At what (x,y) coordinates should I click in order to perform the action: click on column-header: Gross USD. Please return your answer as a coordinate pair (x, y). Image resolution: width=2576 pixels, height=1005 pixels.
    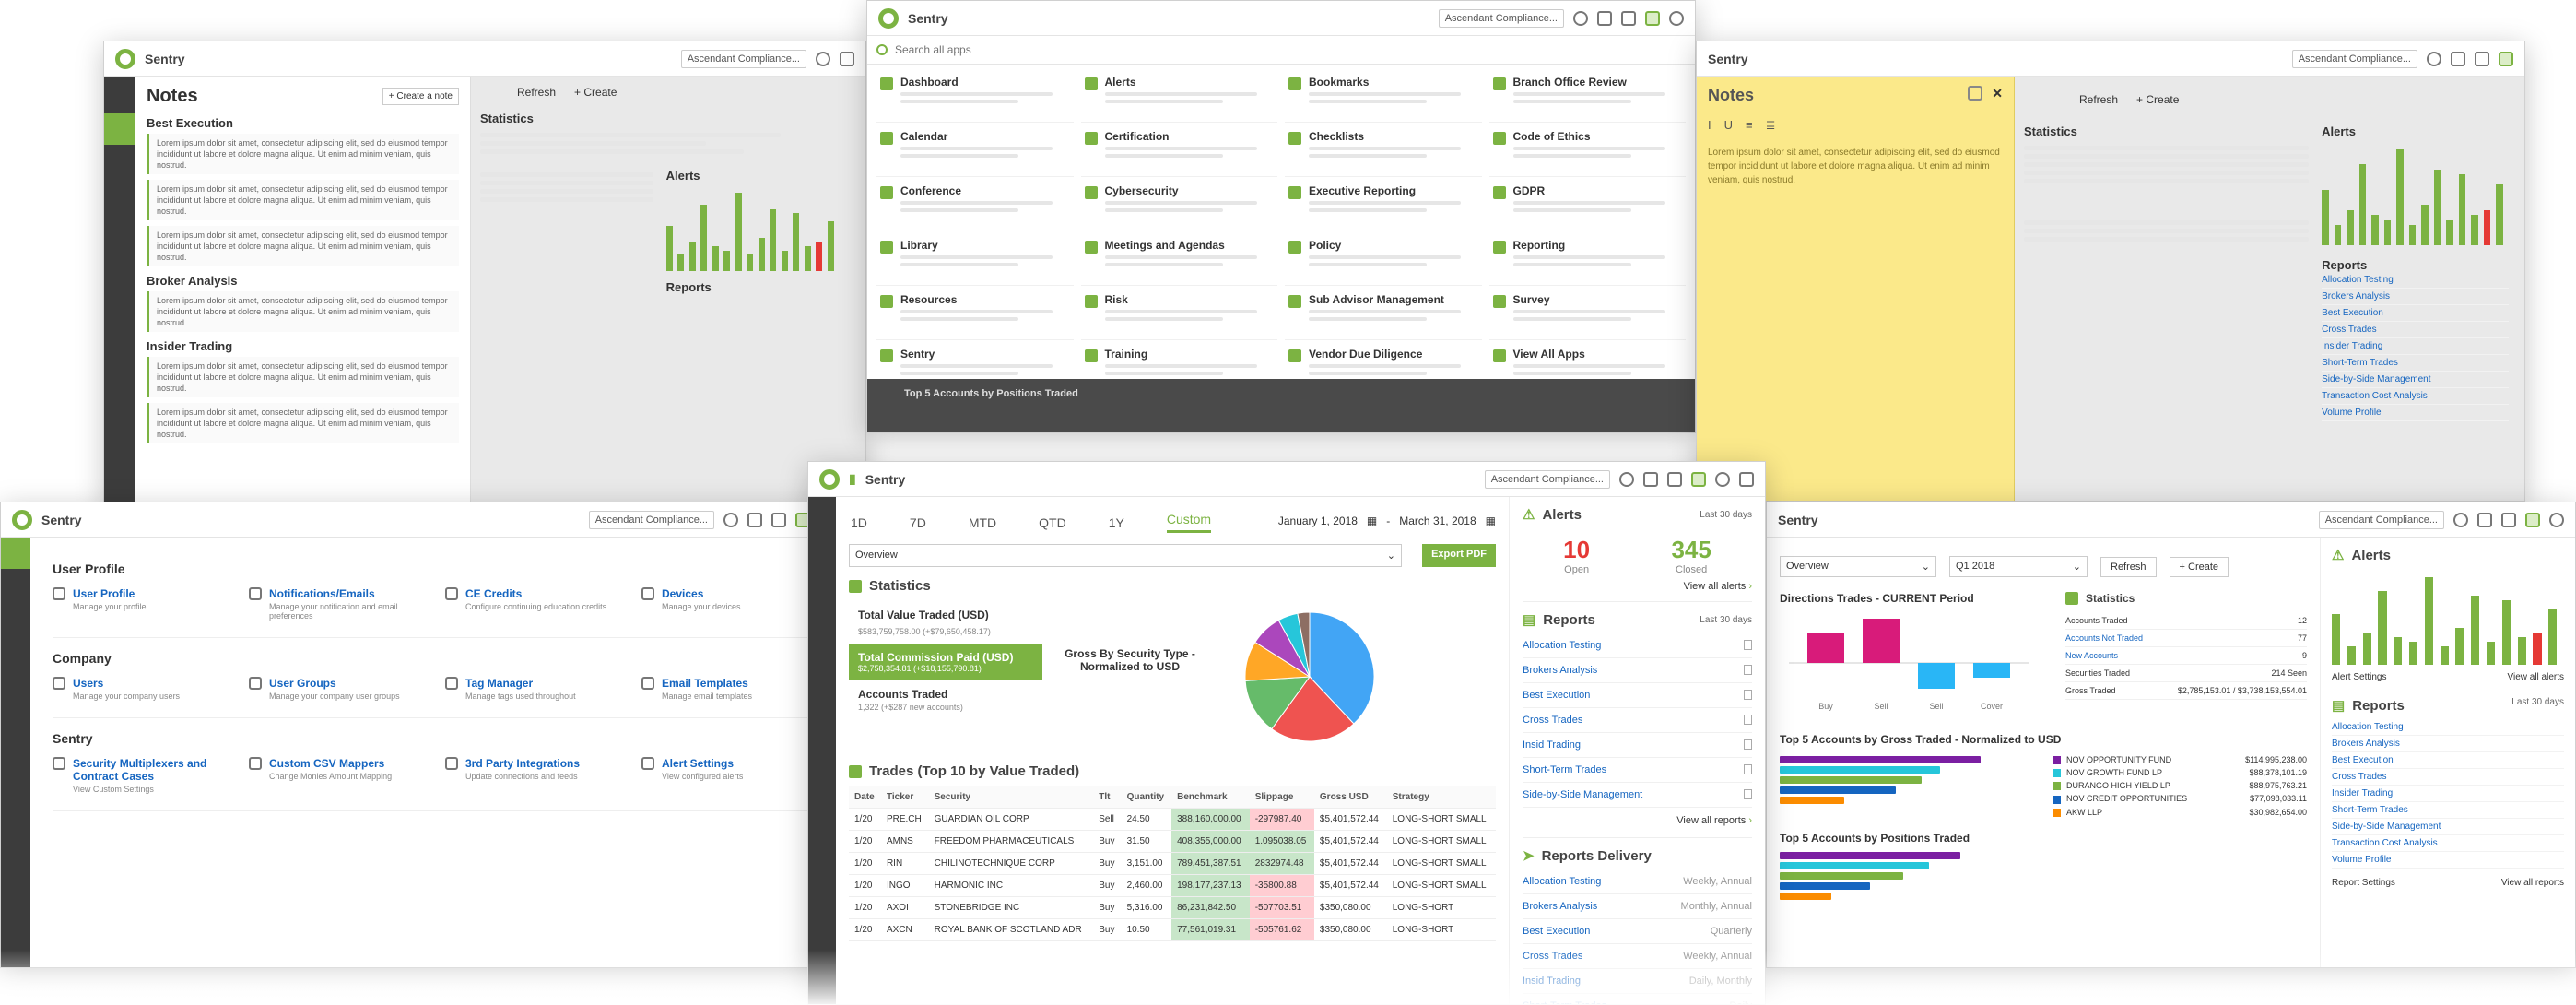
    Looking at the image, I should click on (1350, 797).